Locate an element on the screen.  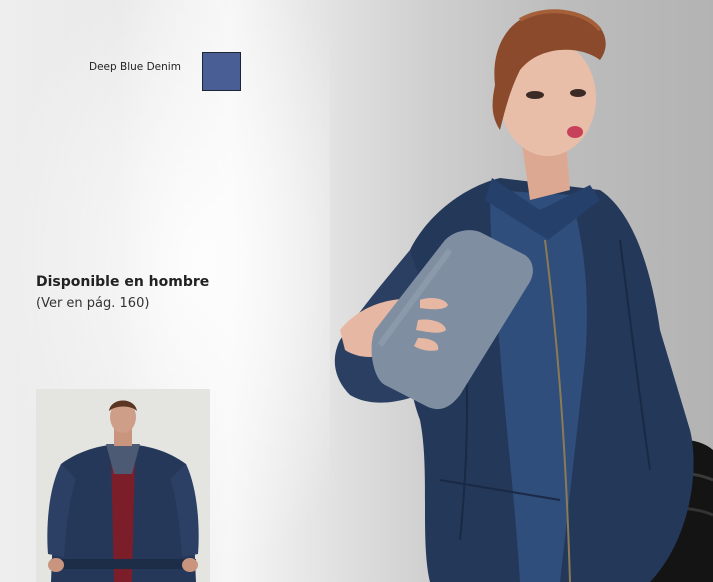
availability-subtitle: (Ver en pág. 160) is located at coordinates (93, 303).